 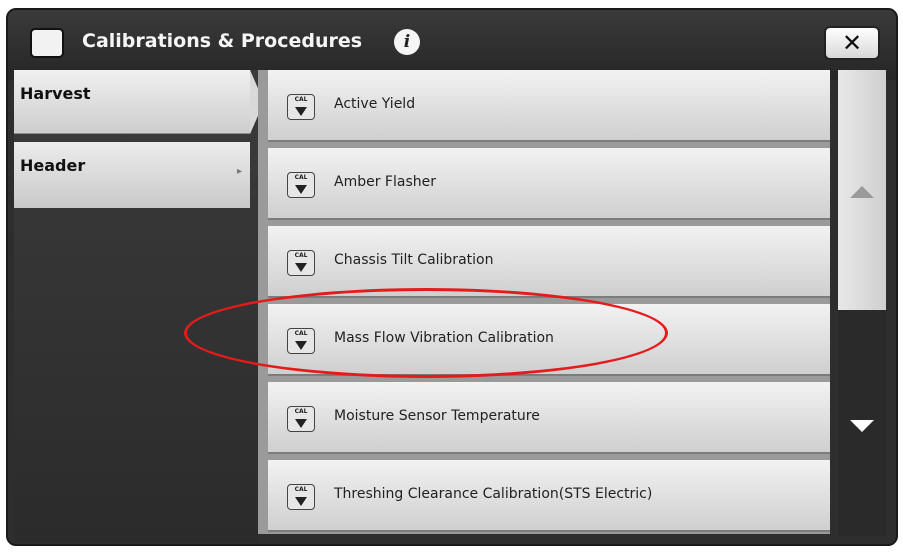 I want to click on info-icon: i, so click(x=407, y=42).